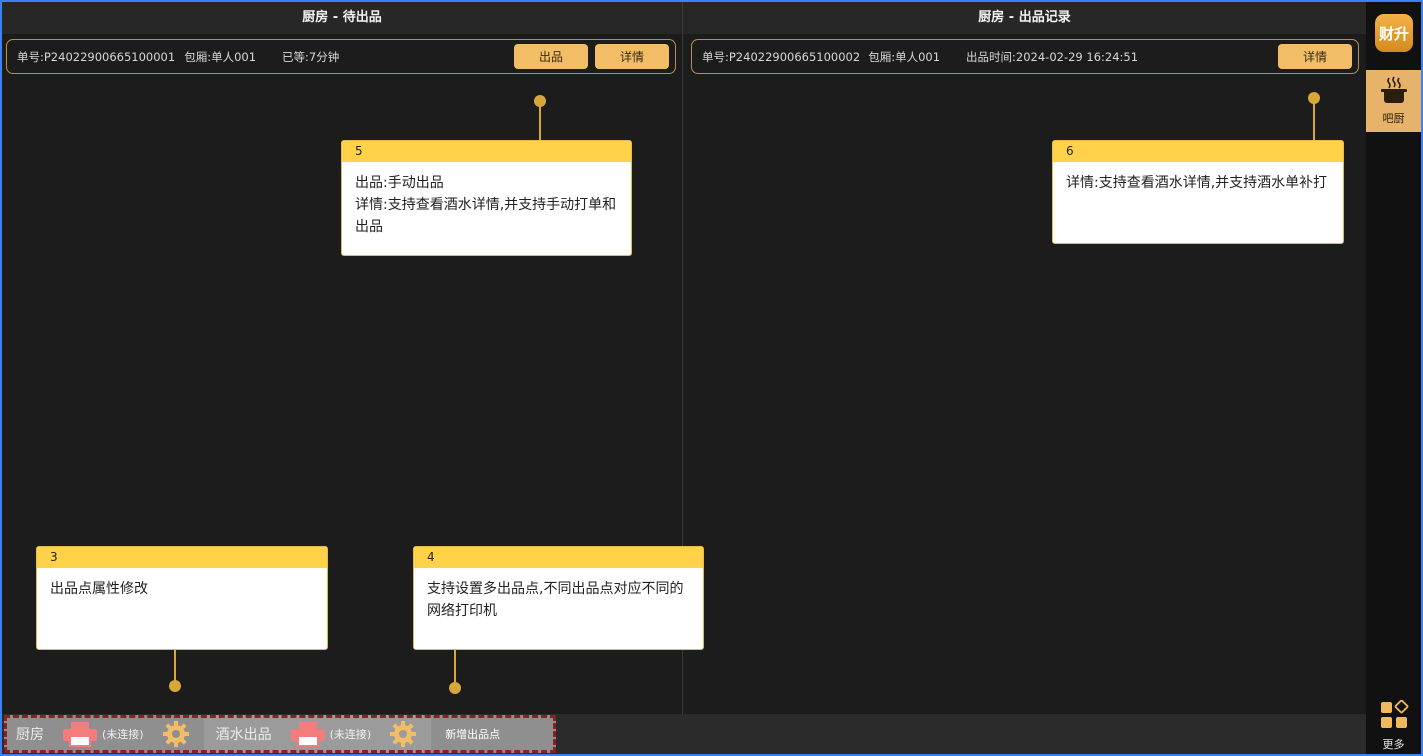 The width and height of the screenshot is (1423, 756). I want to click on callout-number: 6, so click(1198, 151).